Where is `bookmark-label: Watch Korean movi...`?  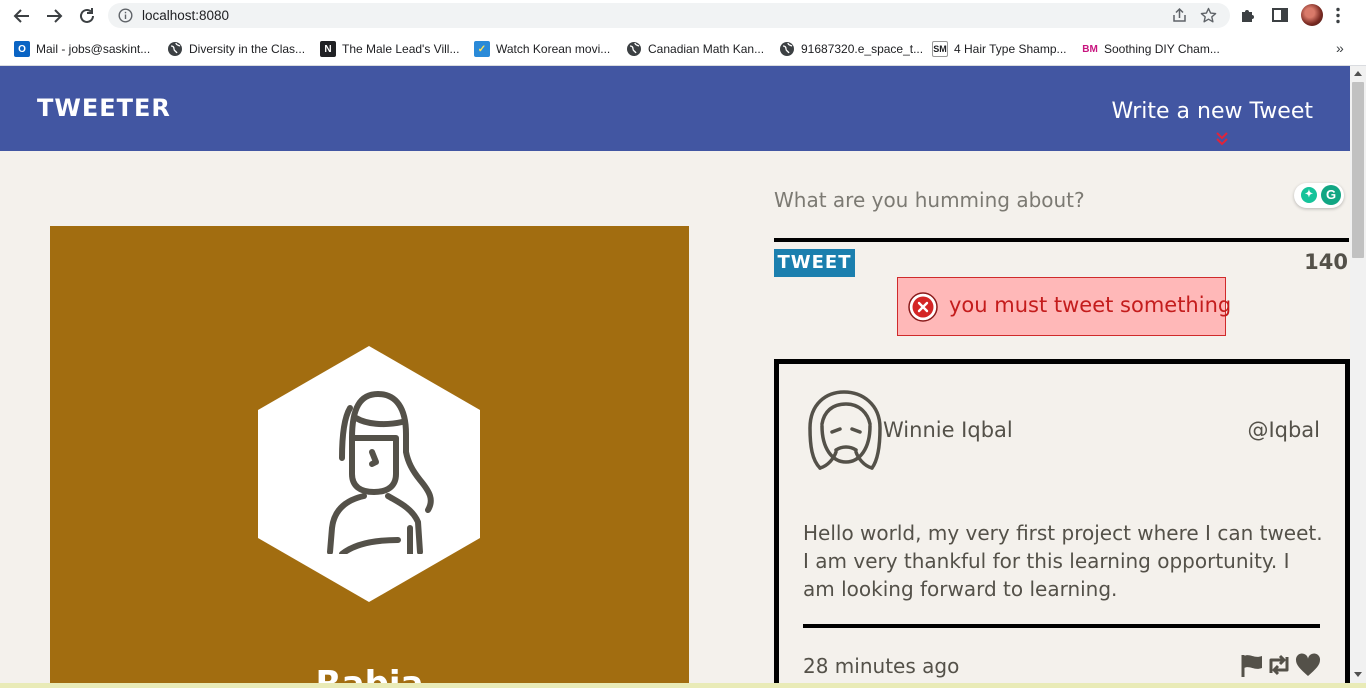
bookmark-label: Watch Korean movi... is located at coordinates (553, 49).